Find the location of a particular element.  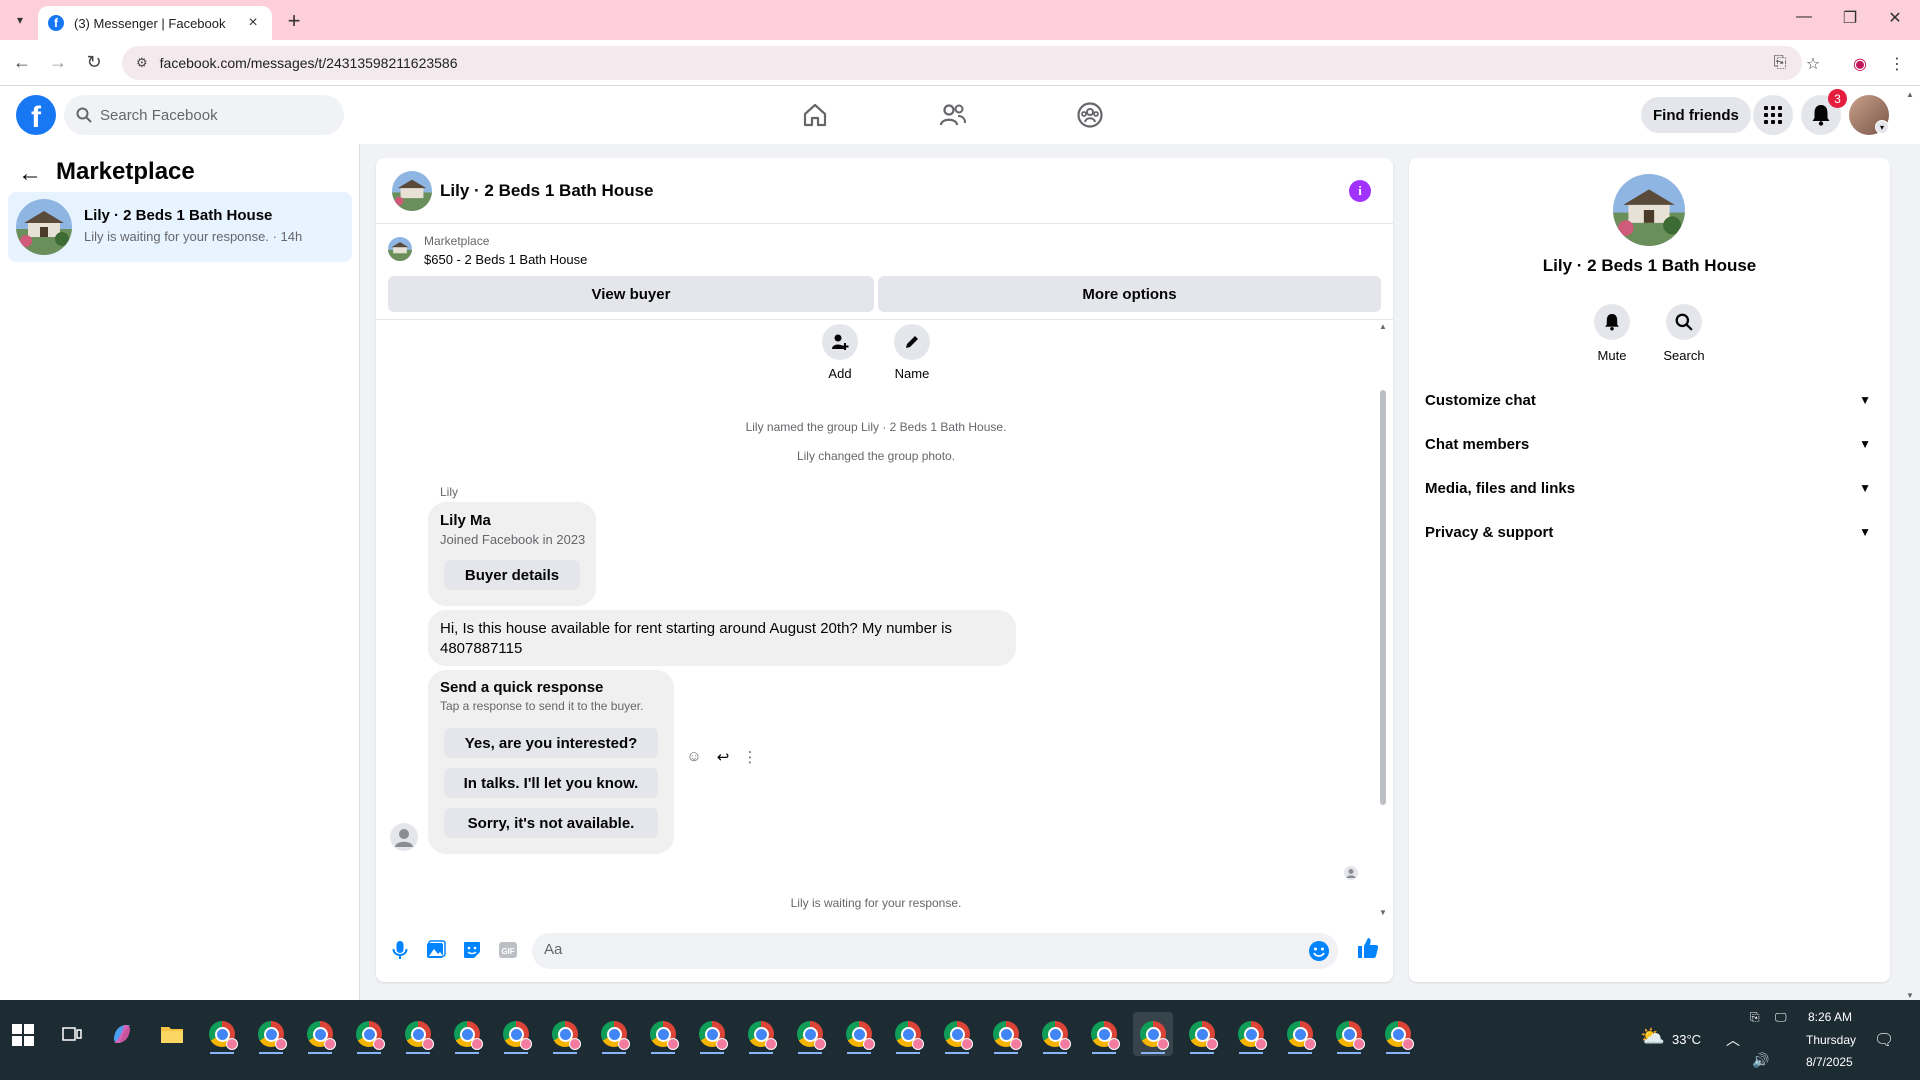

facebook-search is located at coordinates (204, 115).